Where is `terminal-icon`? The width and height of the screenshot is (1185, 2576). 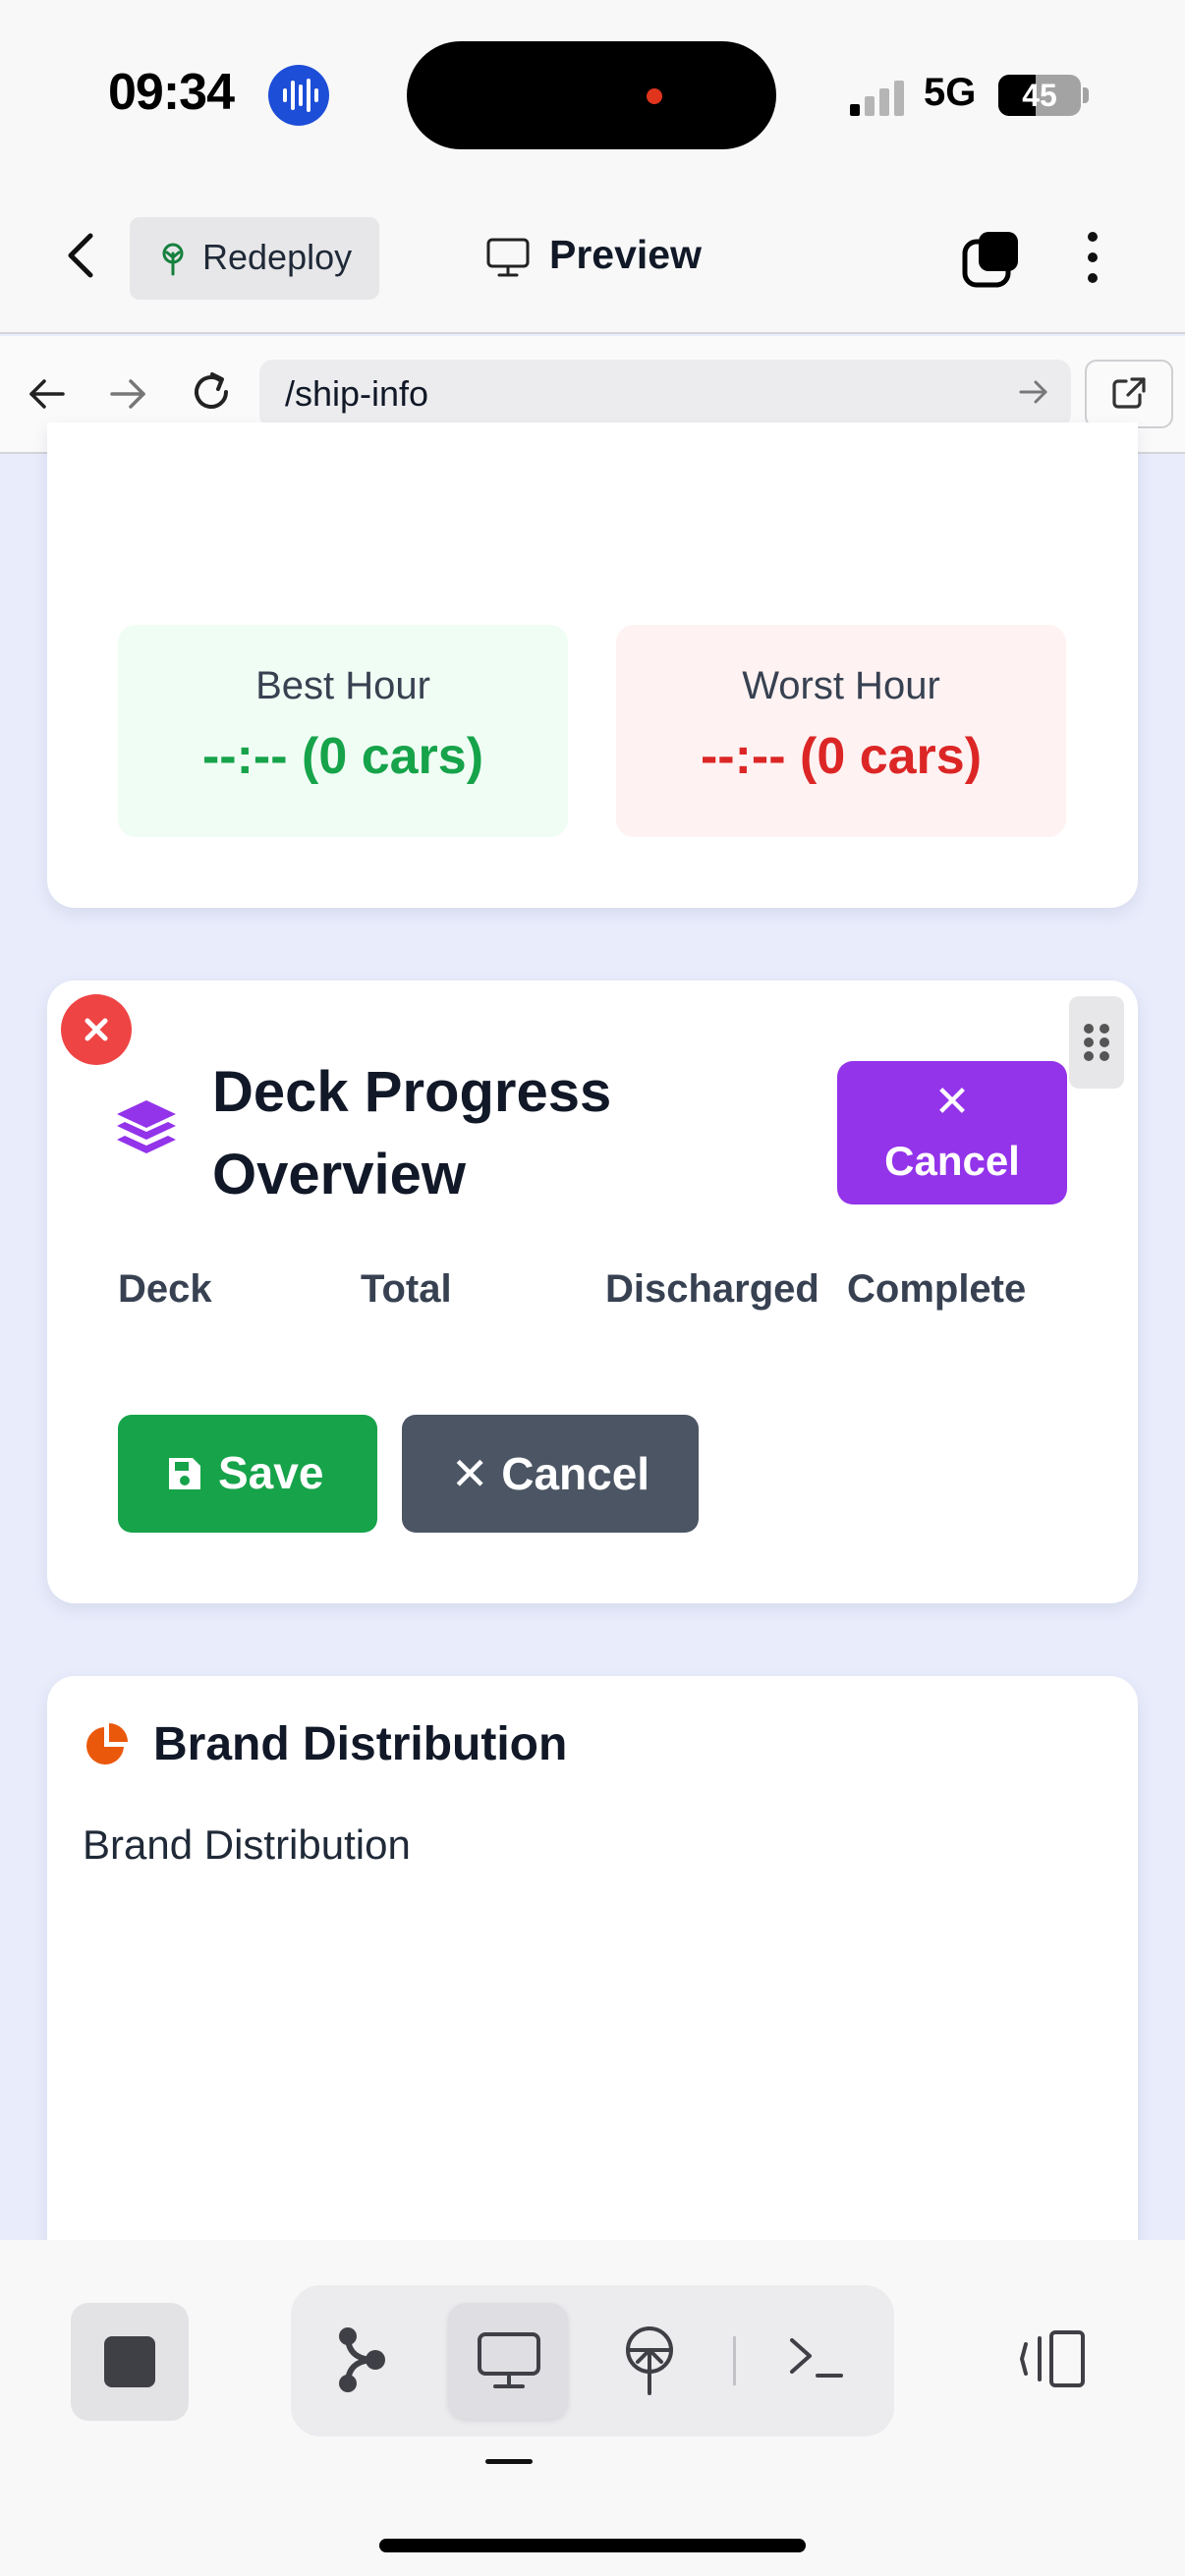
terminal-icon is located at coordinates (817, 2360).